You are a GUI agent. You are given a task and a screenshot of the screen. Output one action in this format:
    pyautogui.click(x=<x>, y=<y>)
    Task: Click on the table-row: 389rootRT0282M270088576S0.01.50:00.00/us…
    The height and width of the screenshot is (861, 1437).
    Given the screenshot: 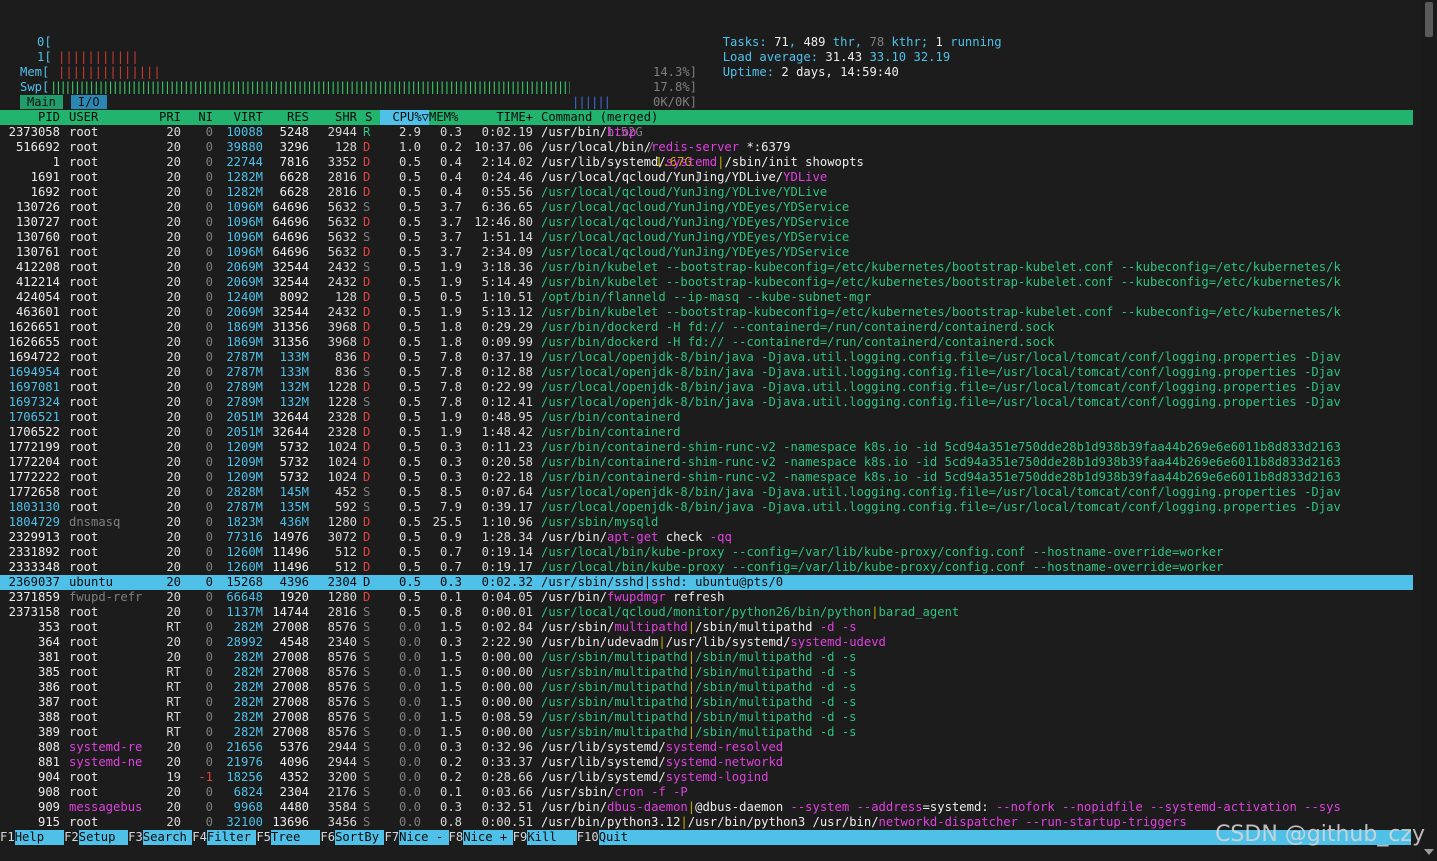 What is the action you would take?
    pyautogui.click(x=706, y=732)
    